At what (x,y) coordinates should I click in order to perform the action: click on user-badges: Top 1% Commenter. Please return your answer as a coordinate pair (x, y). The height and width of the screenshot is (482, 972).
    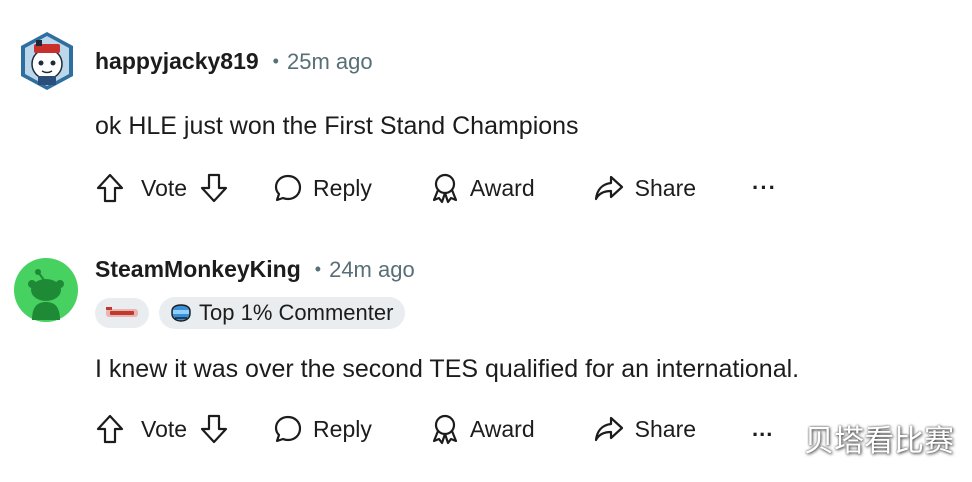
    Looking at the image, I should click on (250, 313).